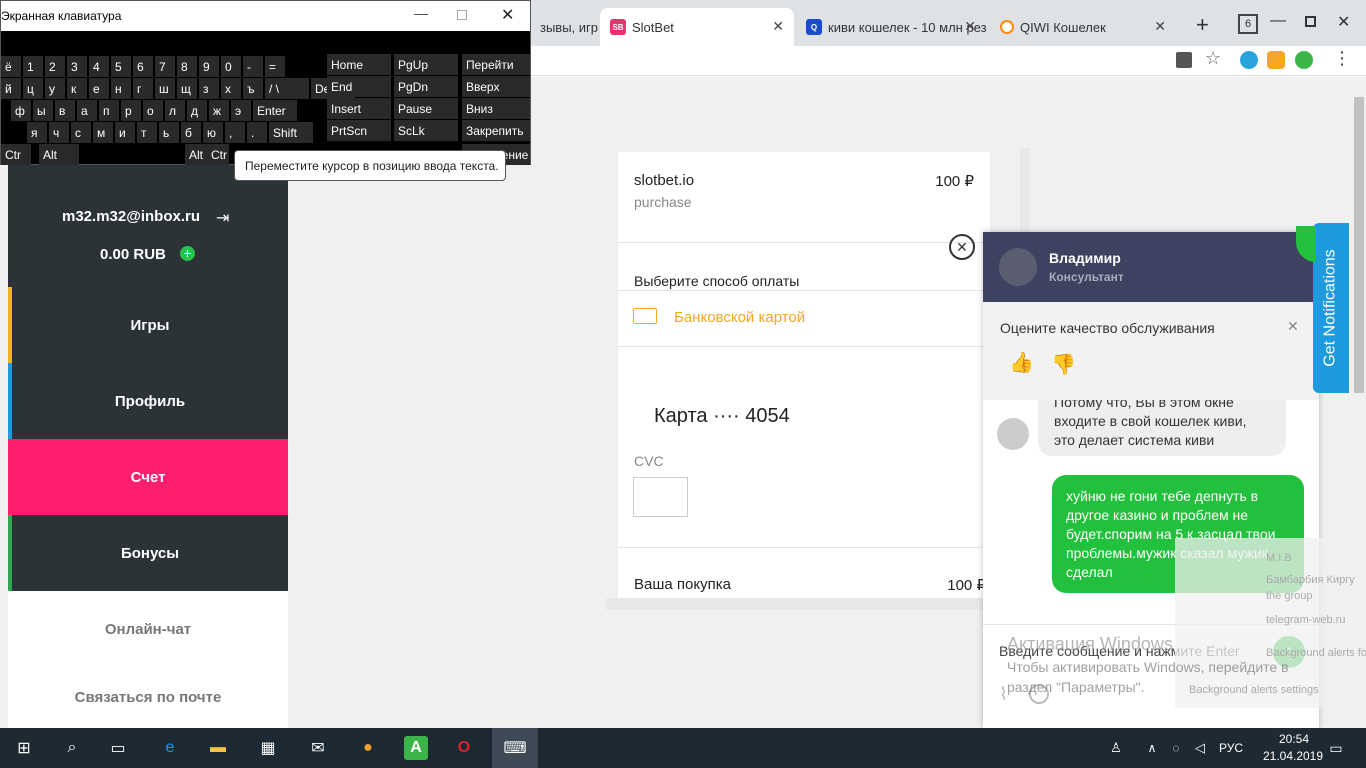 The width and height of the screenshot is (1366, 768). I want to click on notifications-icon: ▭, so click(1336, 748).